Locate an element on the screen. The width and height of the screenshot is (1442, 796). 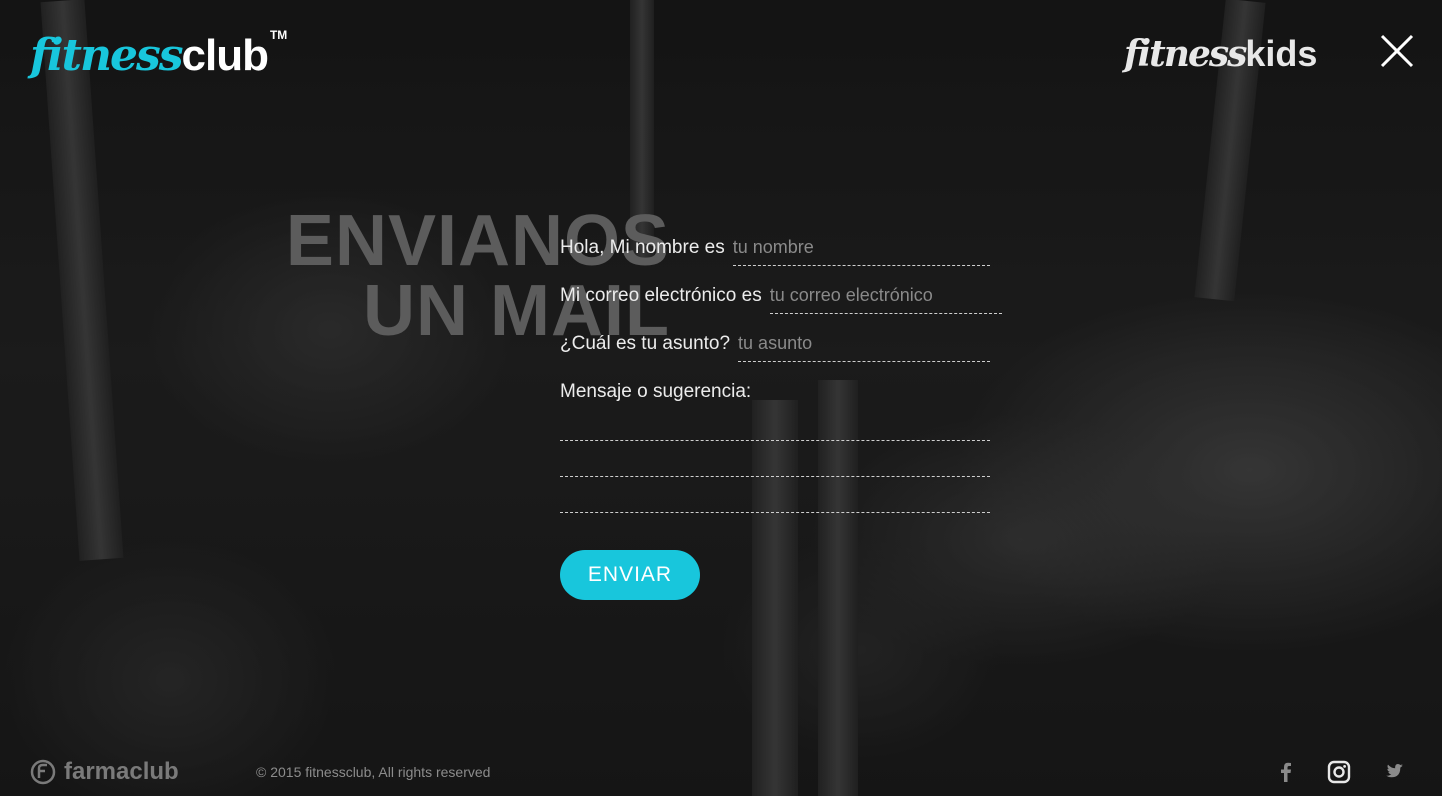
trademark: TM is located at coordinates (278, 35).